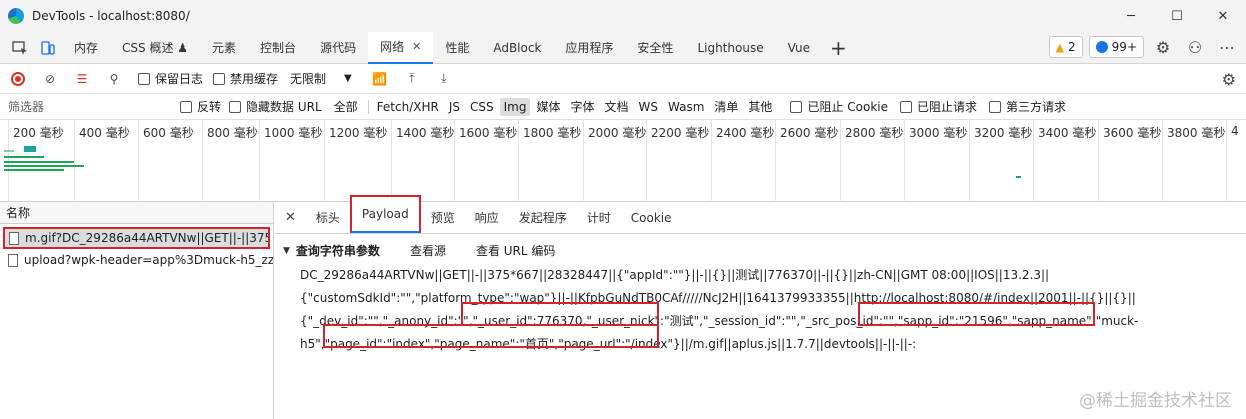  What do you see at coordinates (515, 250) in the screenshot?
I see `view-url-encoded-link: 查看 URL 编码` at bounding box center [515, 250].